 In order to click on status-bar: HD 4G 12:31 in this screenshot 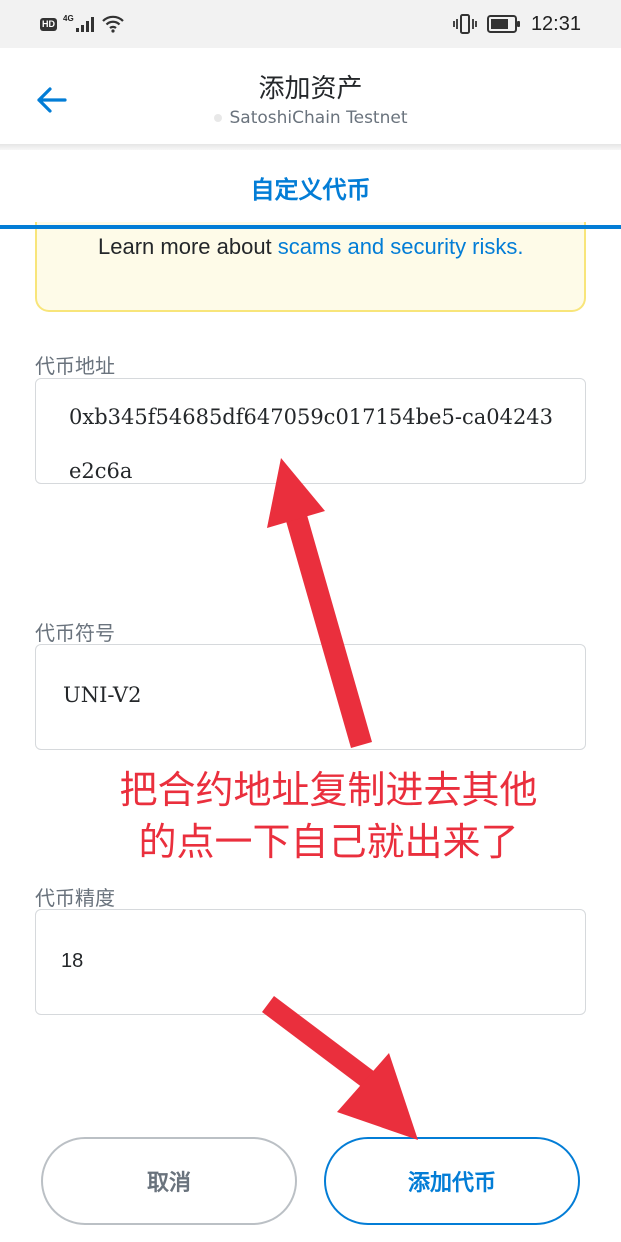, I will do `click(310, 24)`.